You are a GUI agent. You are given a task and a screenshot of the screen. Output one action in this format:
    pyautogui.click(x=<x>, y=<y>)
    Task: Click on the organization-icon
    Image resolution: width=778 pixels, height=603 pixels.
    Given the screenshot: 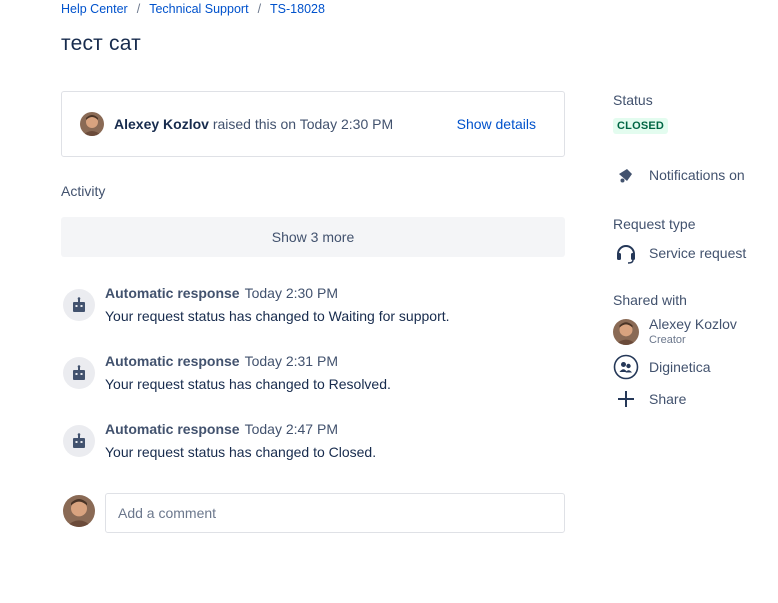 What is the action you would take?
    pyautogui.click(x=626, y=367)
    